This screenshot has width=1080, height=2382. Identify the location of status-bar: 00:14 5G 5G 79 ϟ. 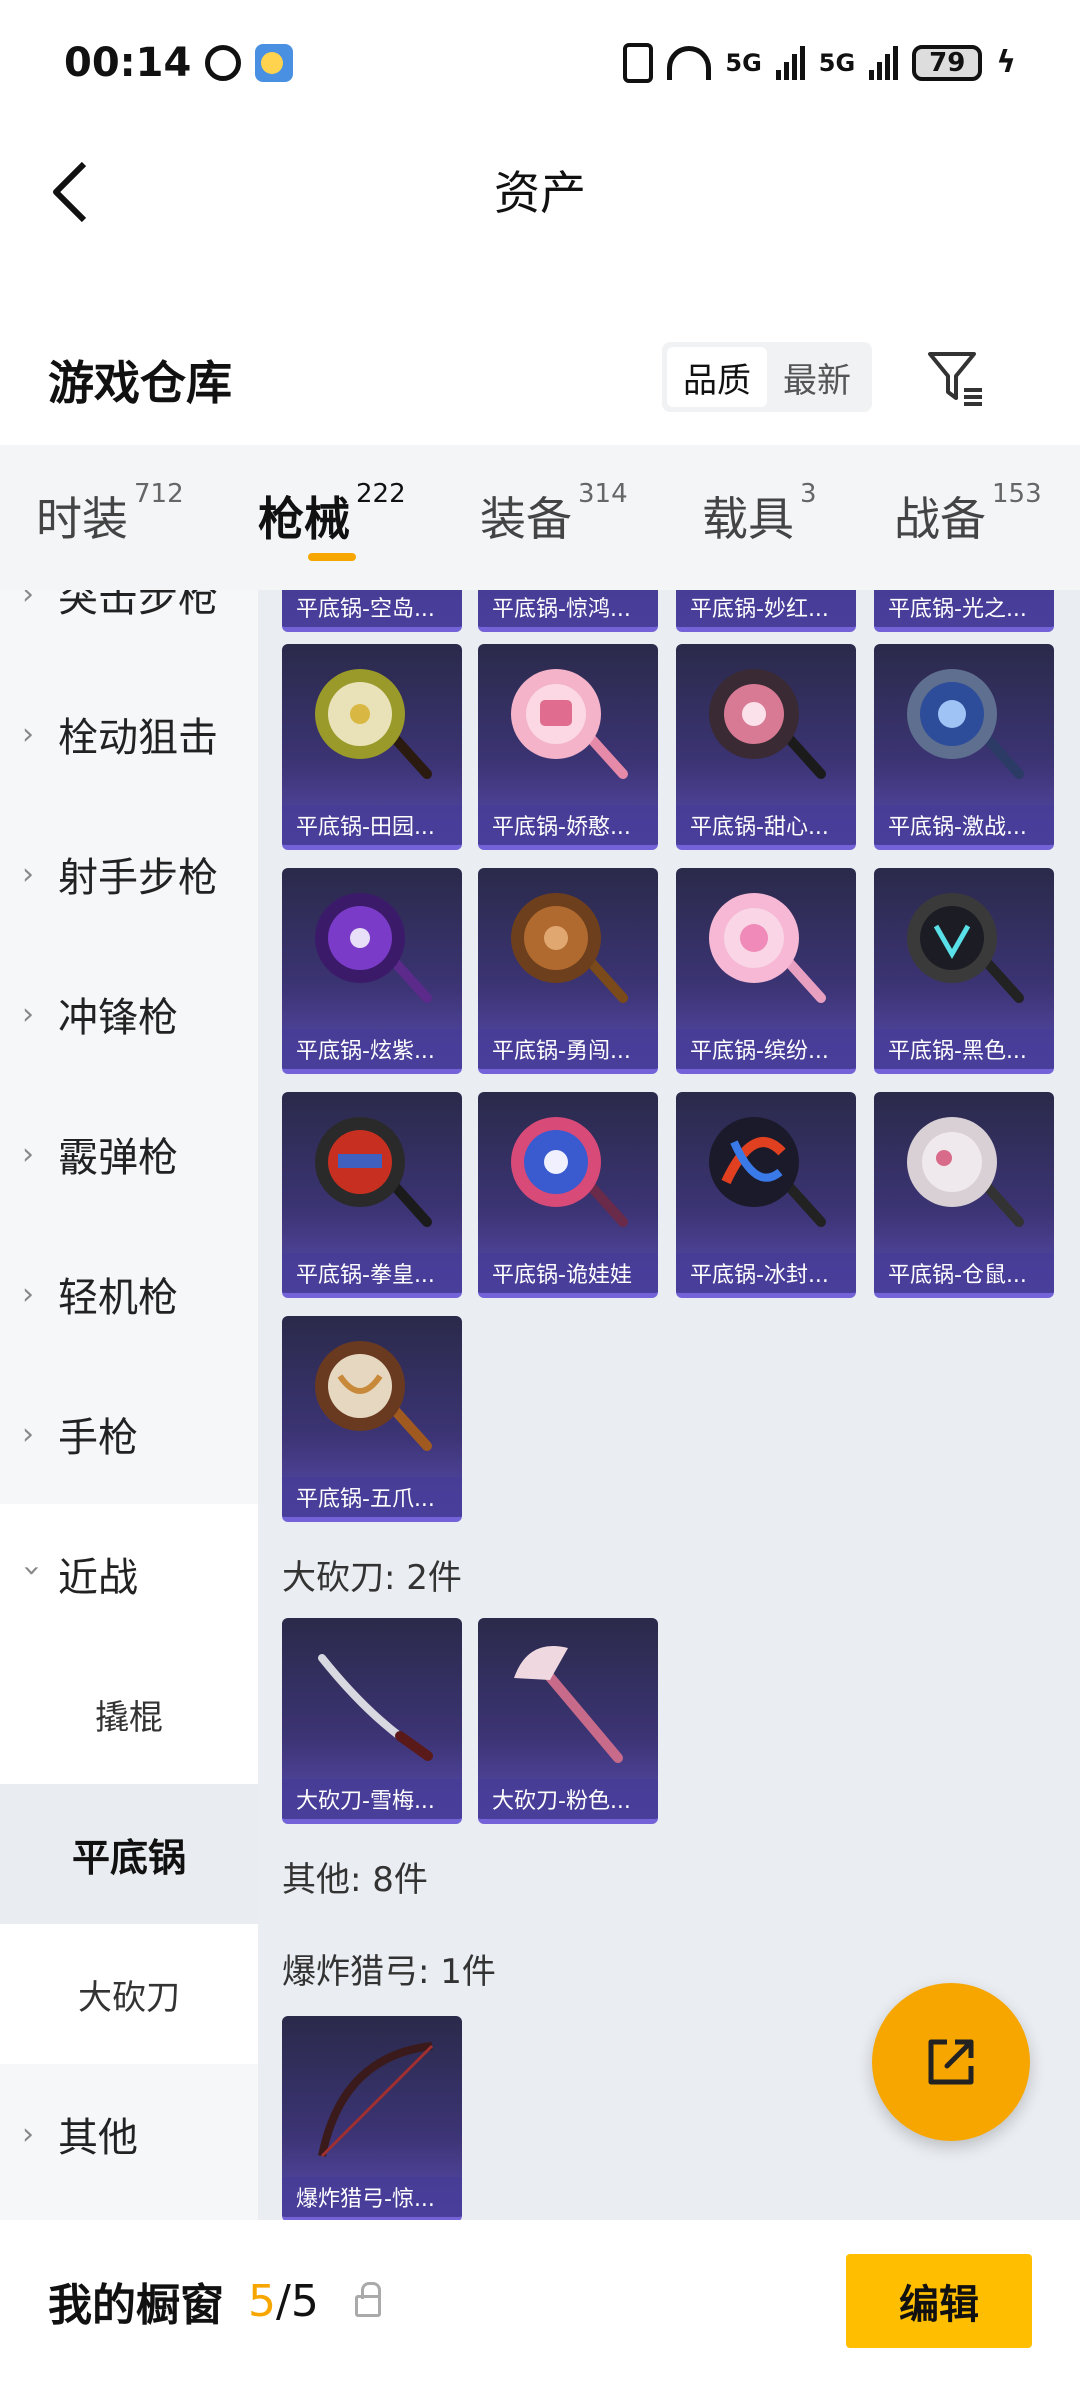
(540, 62).